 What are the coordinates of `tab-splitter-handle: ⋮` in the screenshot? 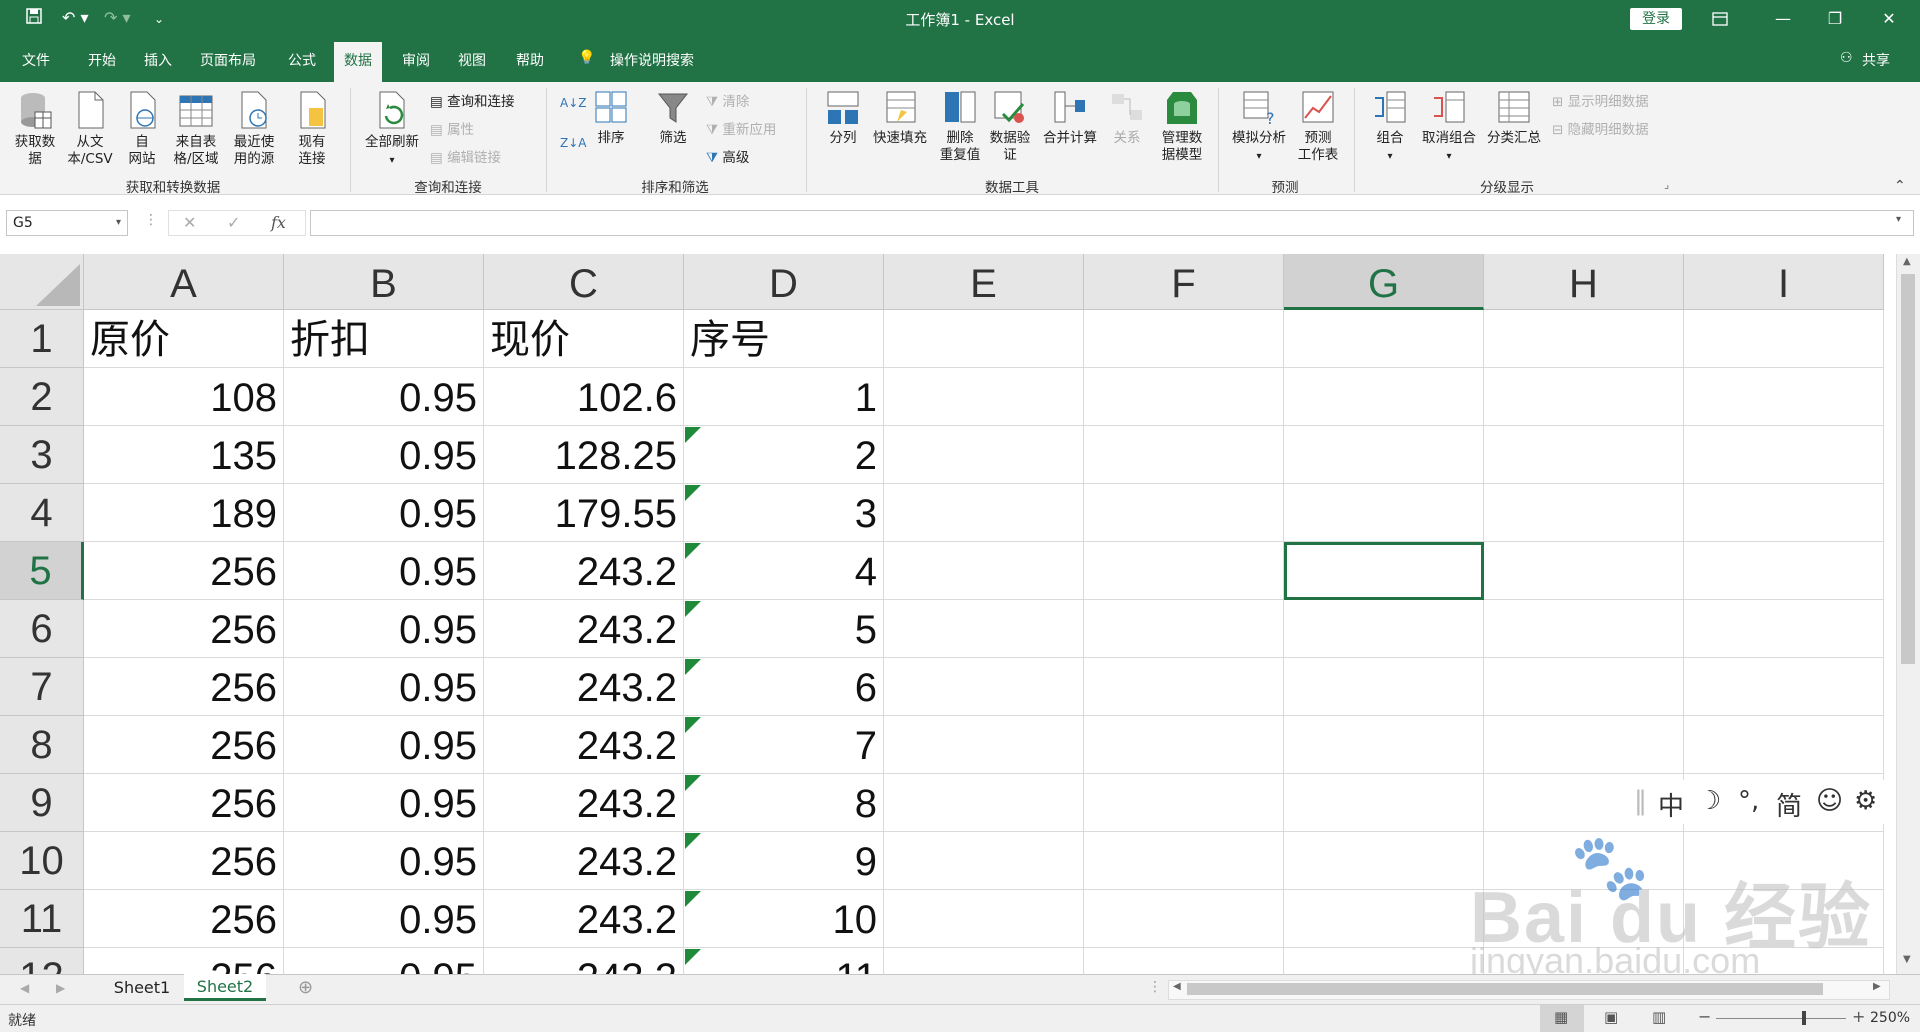 It's located at (1155, 987).